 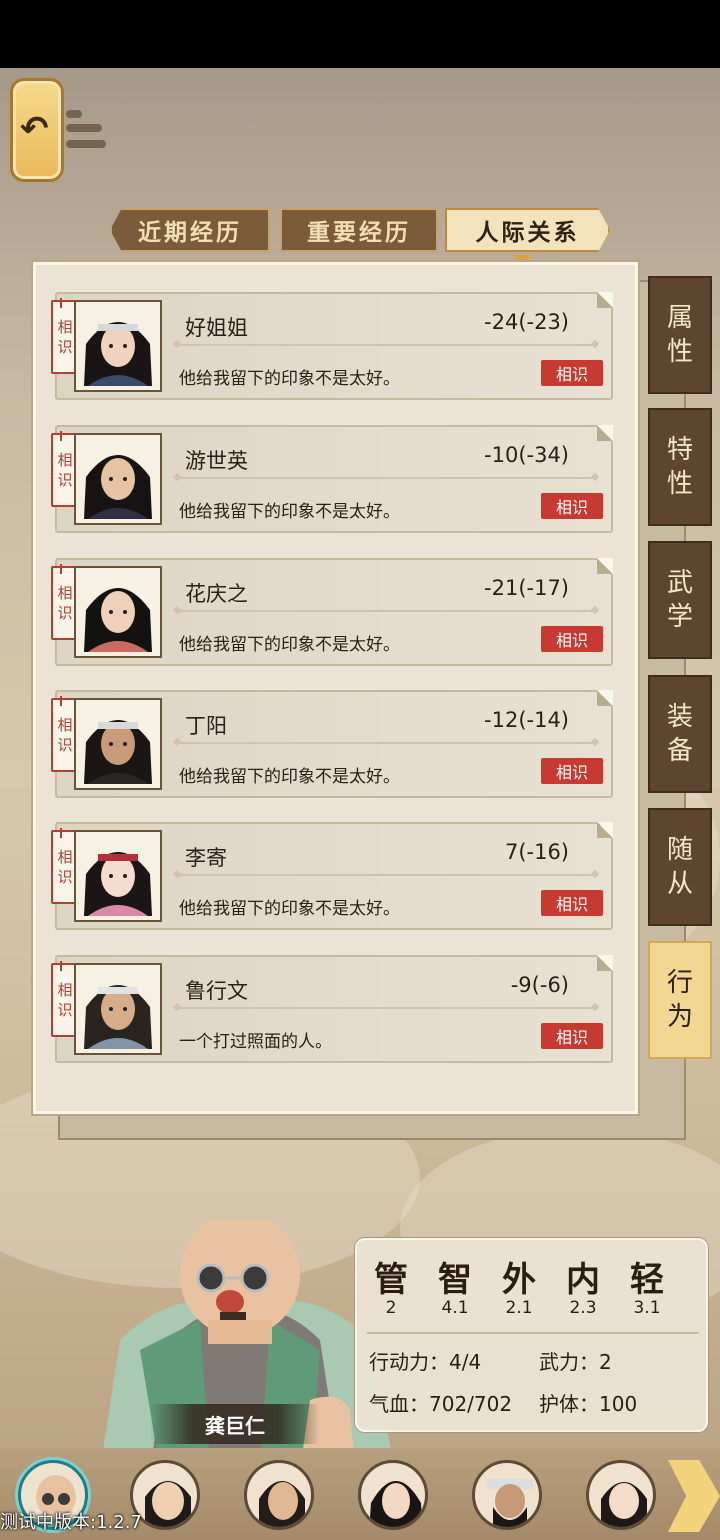 I want to click on stat-value: 2.3, so click(x=583, y=1308).